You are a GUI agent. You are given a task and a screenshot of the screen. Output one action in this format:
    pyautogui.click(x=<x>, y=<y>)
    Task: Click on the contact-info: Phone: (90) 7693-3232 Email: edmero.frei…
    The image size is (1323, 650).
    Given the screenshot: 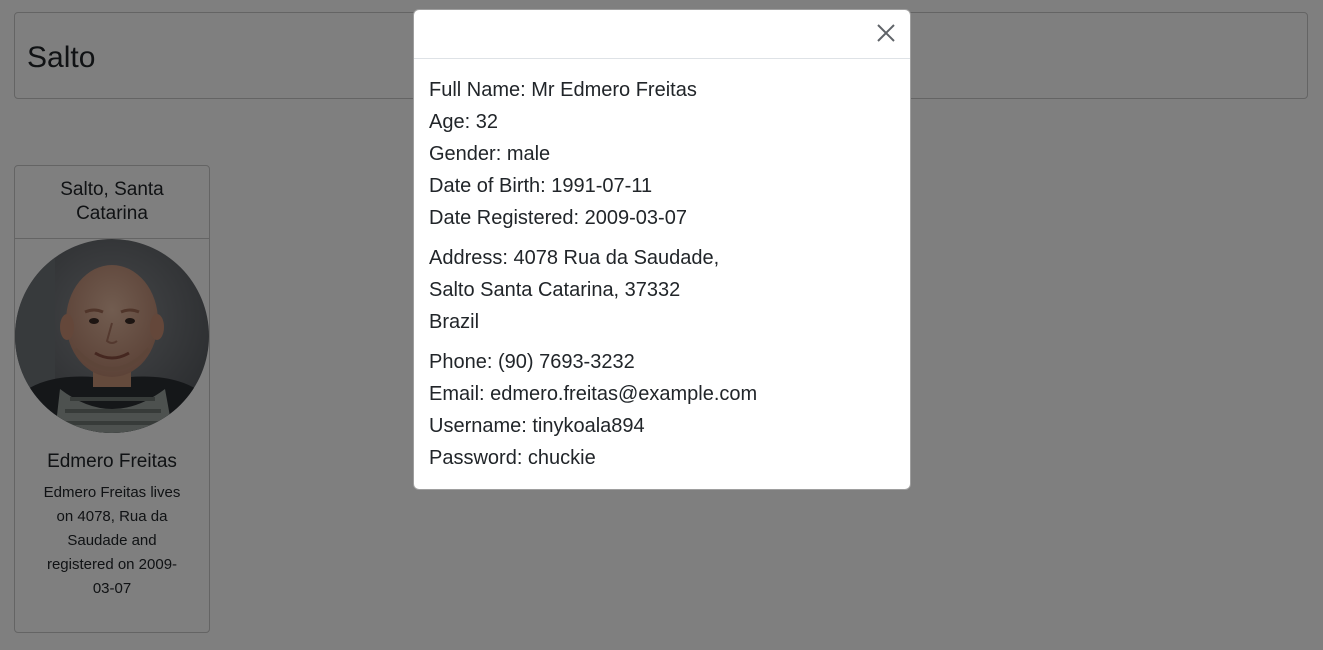 What is the action you would take?
    pyautogui.click(x=662, y=410)
    